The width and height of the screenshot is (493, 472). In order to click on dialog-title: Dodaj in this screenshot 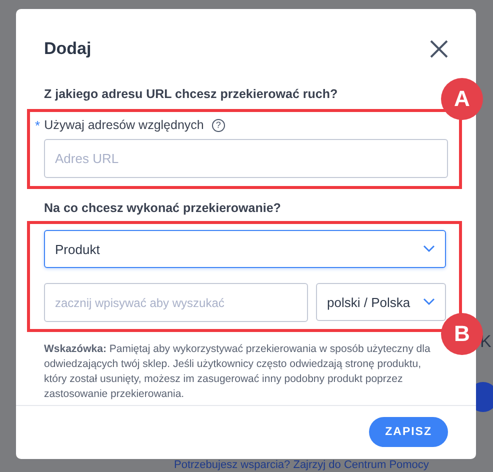, I will do `click(68, 49)`.